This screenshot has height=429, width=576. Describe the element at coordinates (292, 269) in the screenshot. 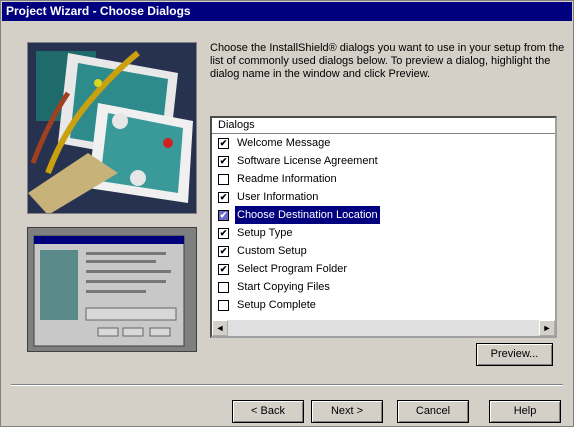

I see `list-item-label: Select Program Folder` at that location.